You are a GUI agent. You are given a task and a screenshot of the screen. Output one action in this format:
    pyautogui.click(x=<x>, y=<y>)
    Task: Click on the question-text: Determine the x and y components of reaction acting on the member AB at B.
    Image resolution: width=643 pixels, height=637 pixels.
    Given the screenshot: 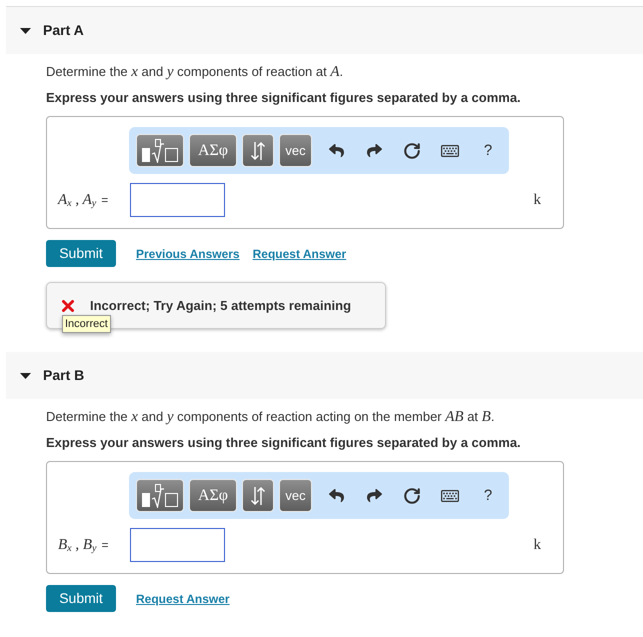 What is the action you would take?
    pyautogui.click(x=270, y=417)
    